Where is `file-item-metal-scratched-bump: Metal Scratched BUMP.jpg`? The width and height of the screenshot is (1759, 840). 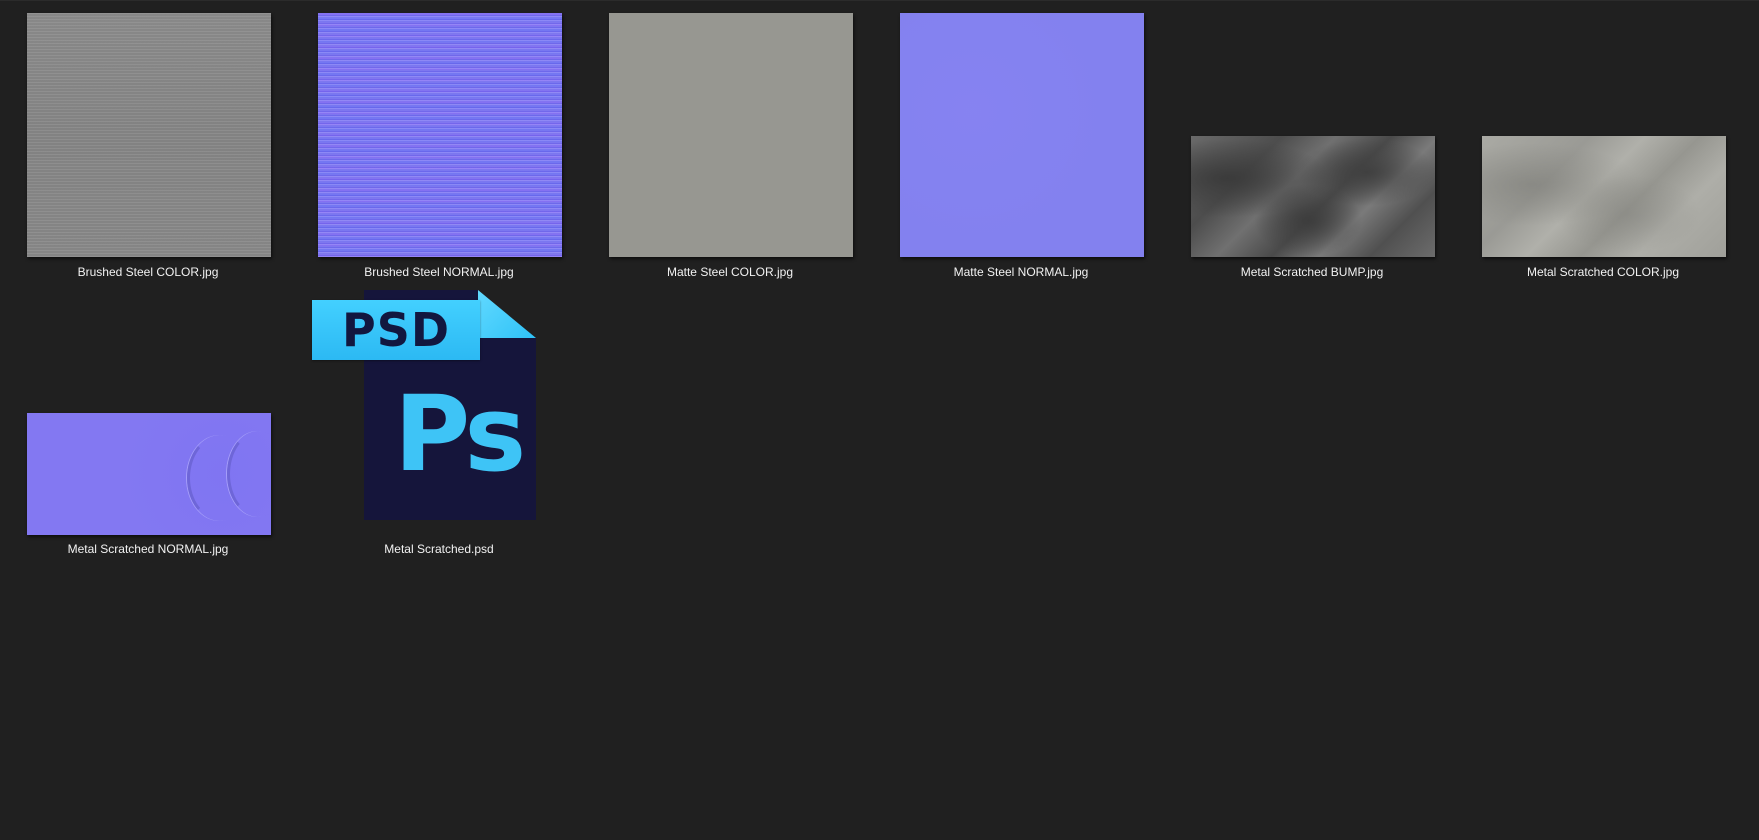
file-item-metal-scratched-bump: Metal Scratched BUMP.jpg is located at coordinates (1312, 148).